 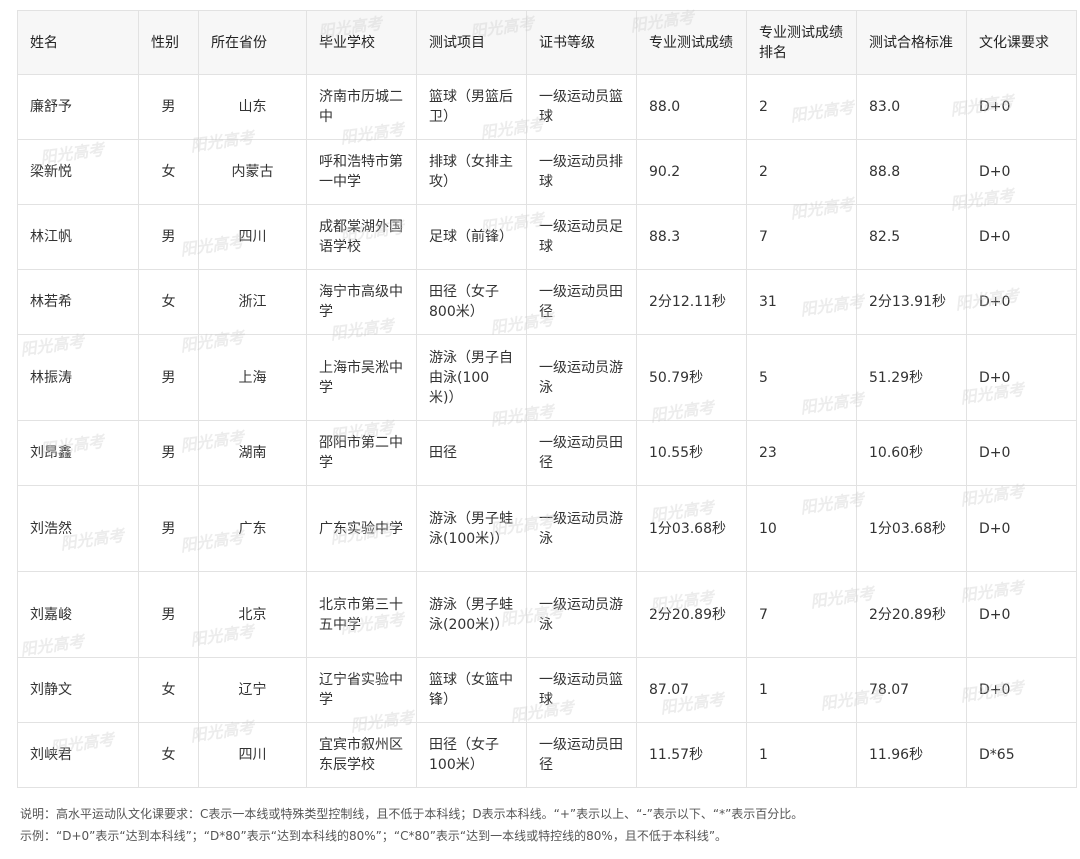 What do you see at coordinates (911, 107) in the screenshot?
I see `cell-standard: 83.0` at bounding box center [911, 107].